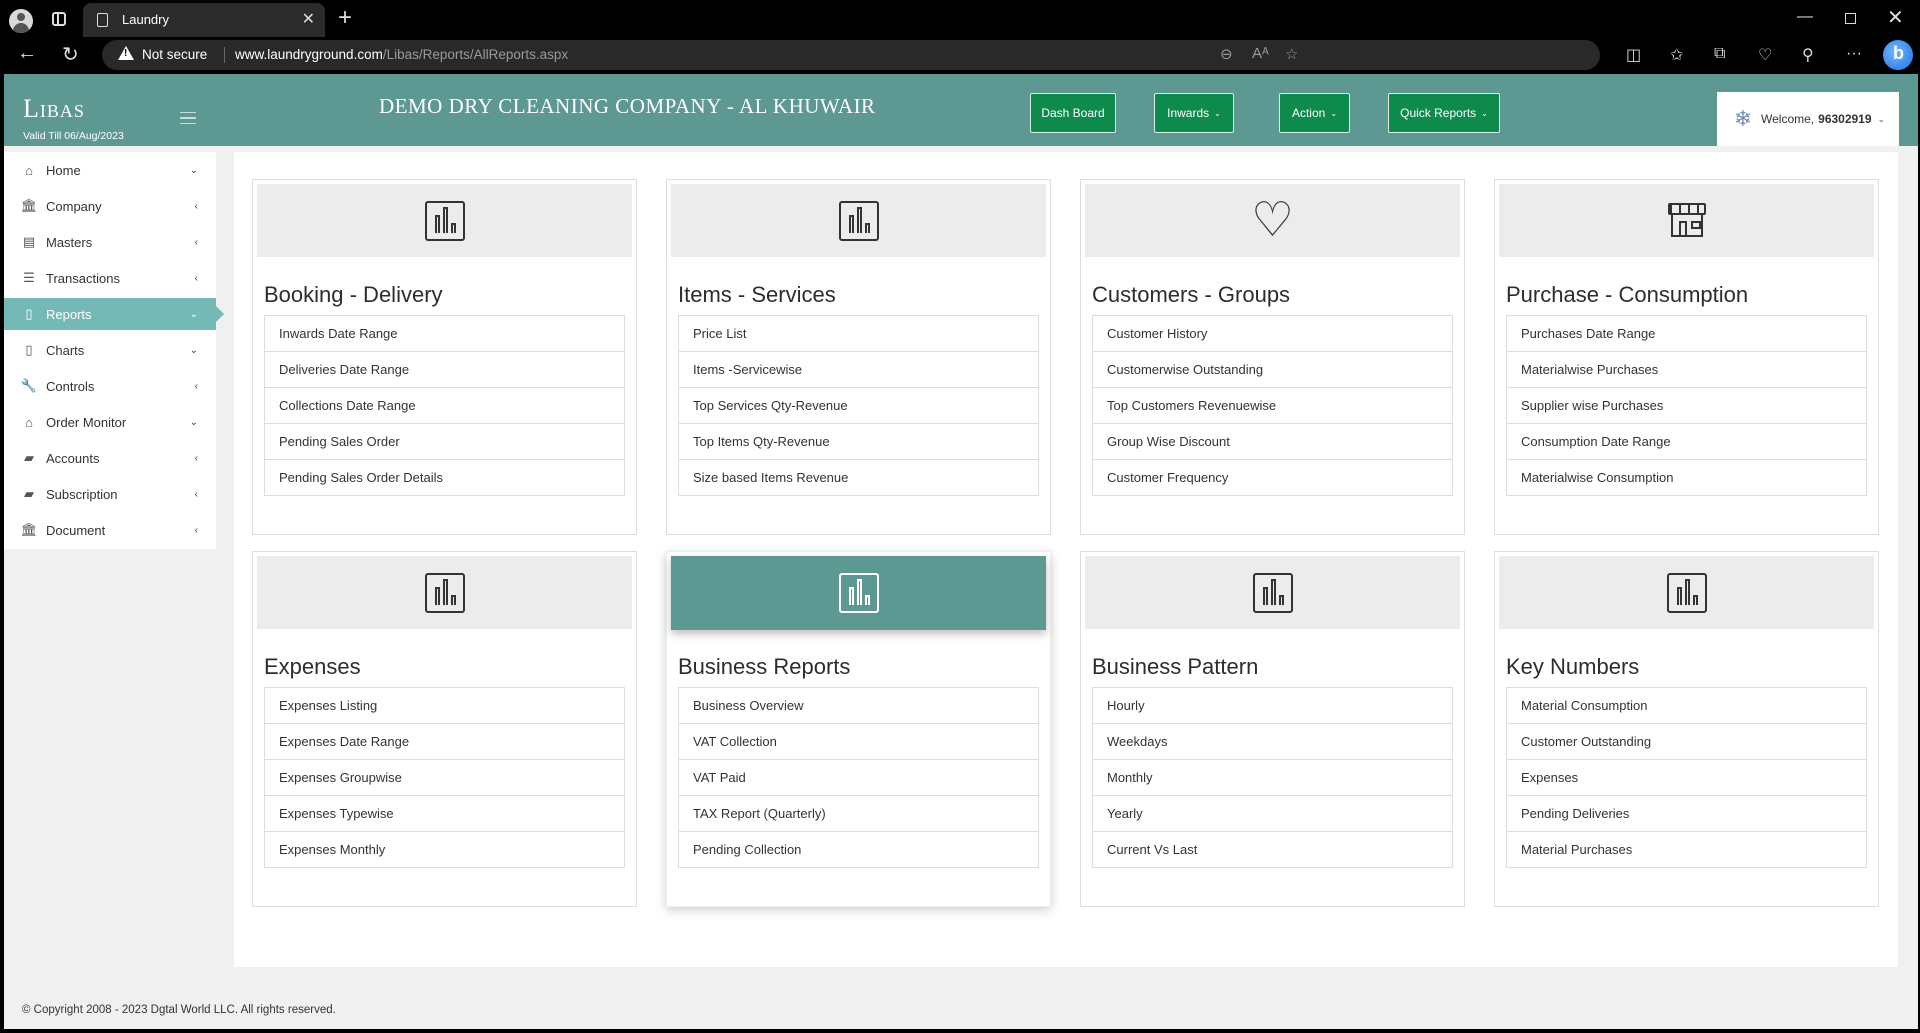 This screenshot has height=1033, width=1920. I want to click on document-icon: ▯, so click(29, 349).